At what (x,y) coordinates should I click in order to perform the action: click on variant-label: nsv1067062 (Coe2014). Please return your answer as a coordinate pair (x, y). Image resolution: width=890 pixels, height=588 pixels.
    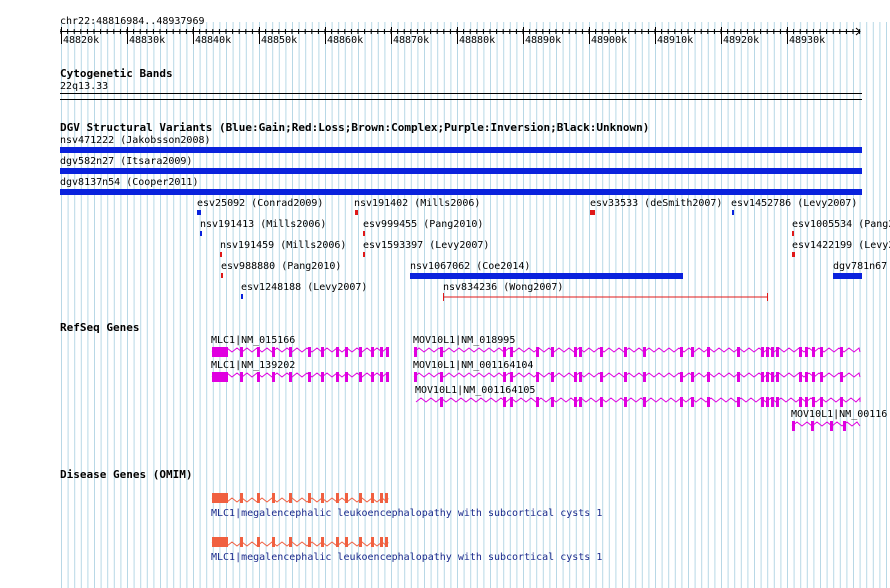
    Looking at the image, I should click on (470, 266).